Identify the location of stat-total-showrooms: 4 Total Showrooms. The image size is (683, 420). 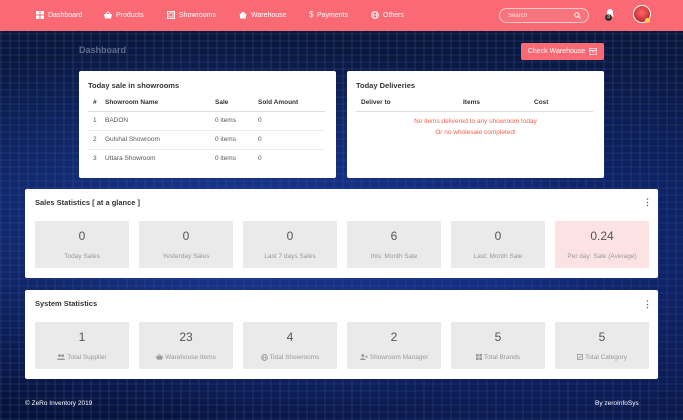
(290, 345).